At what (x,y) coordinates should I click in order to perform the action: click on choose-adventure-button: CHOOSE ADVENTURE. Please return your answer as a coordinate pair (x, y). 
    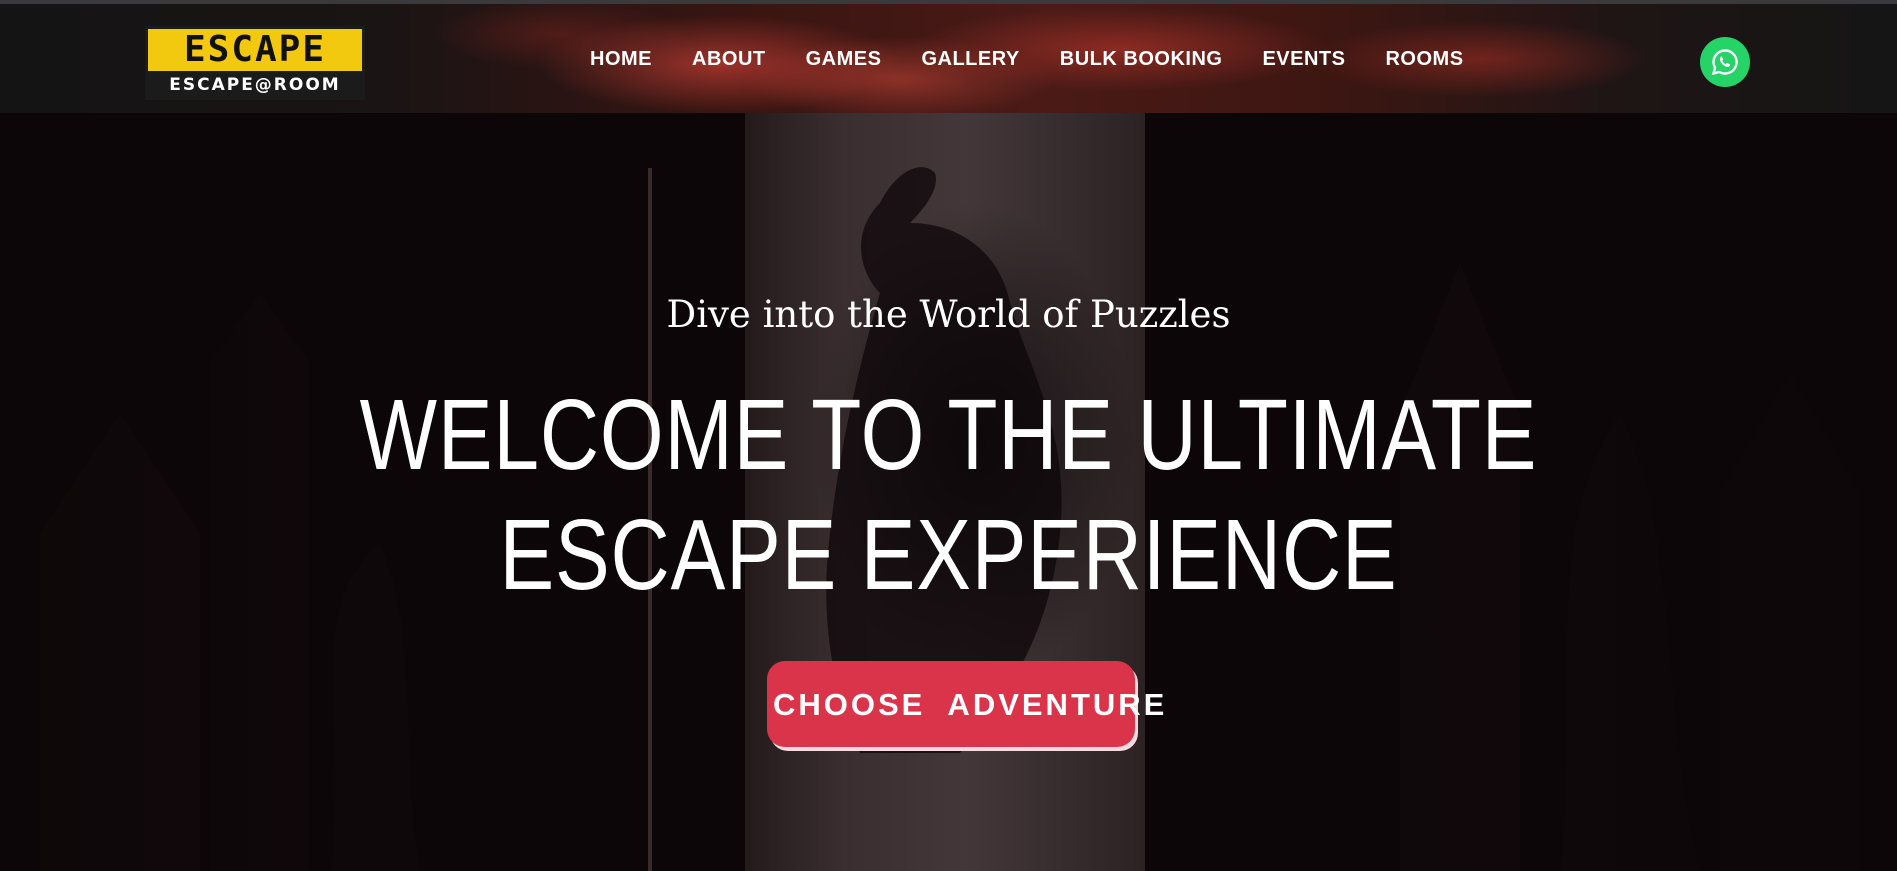
    Looking at the image, I should click on (965, 704).